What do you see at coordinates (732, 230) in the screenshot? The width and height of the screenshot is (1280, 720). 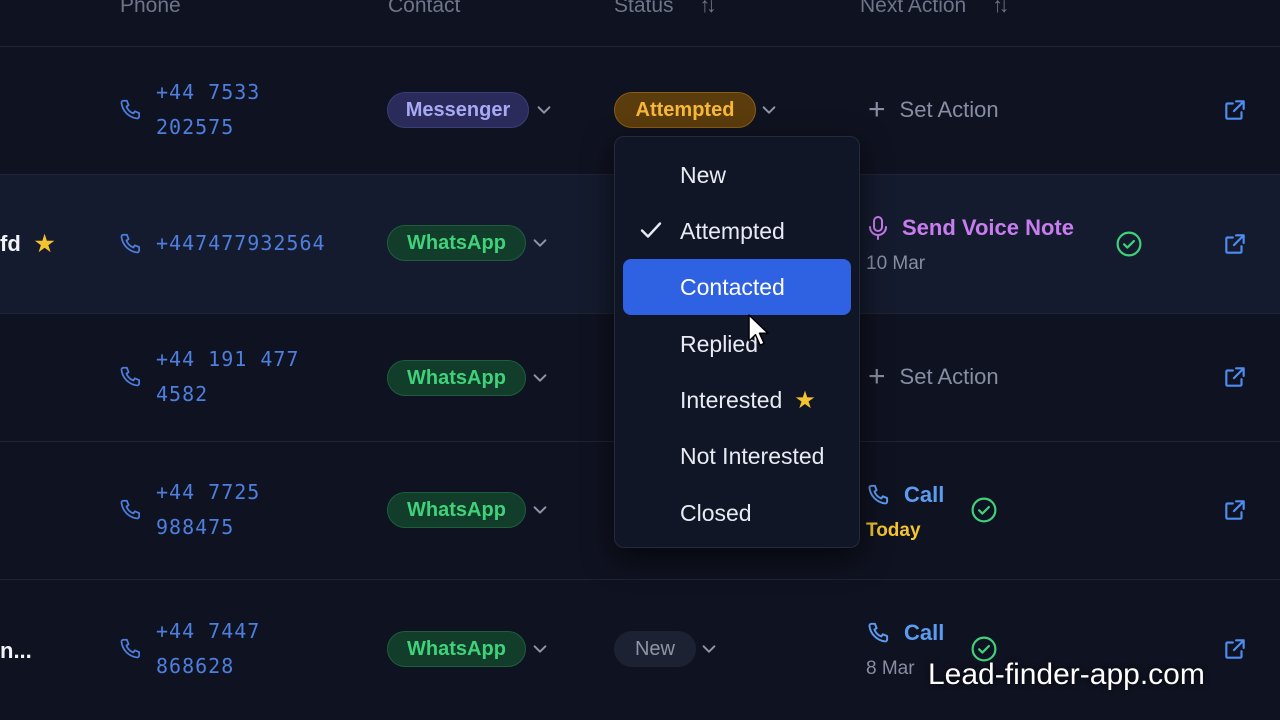 I see `status-option-label: Attempted` at bounding box center [732, 230].